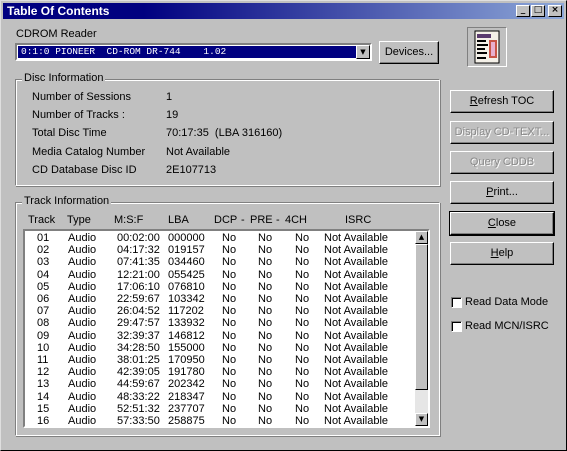 The height and width of the screenshot is (451, 567). Describe the element at coordinates (138, 286) in the screenshot. I see `track-msf: 17:06:10` at that location.